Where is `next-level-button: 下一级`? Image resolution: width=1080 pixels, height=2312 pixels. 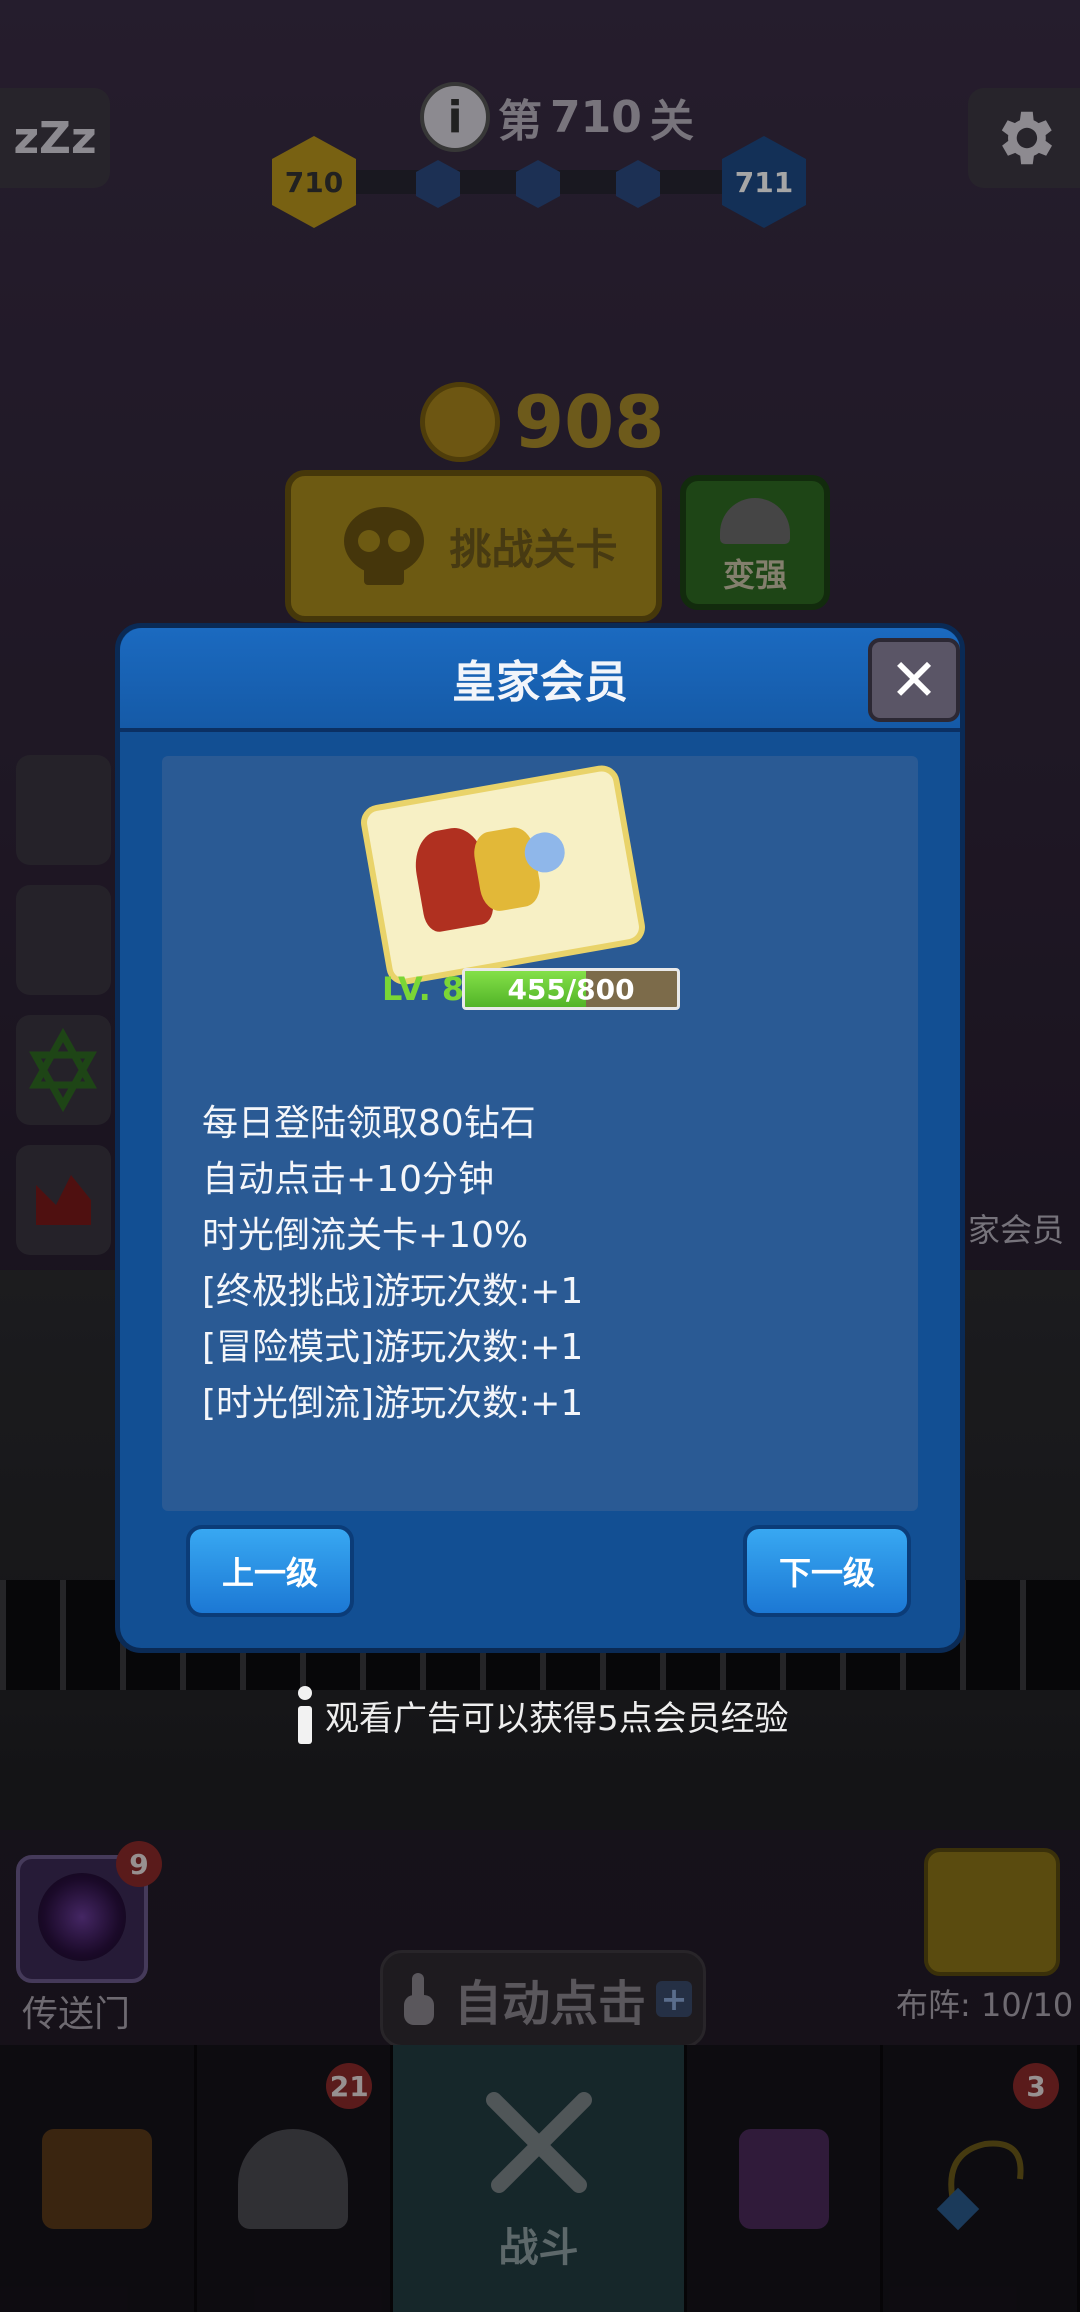 next-level-button: 下一级 is located at coordinates (827, 1571).